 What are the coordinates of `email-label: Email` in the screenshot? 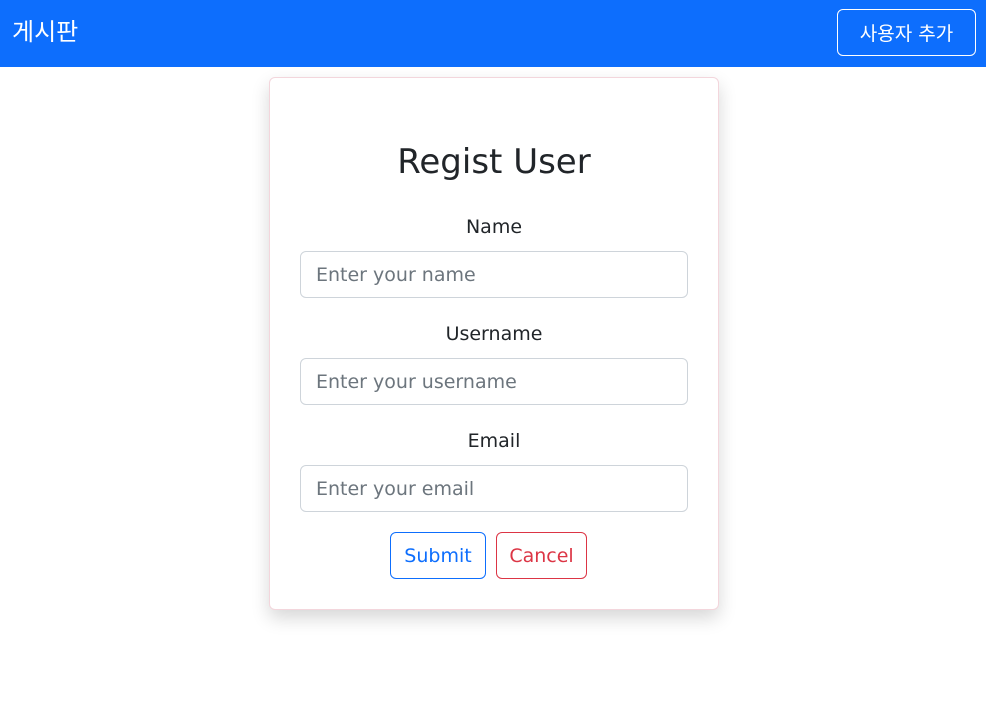 It's located at (494, 441).